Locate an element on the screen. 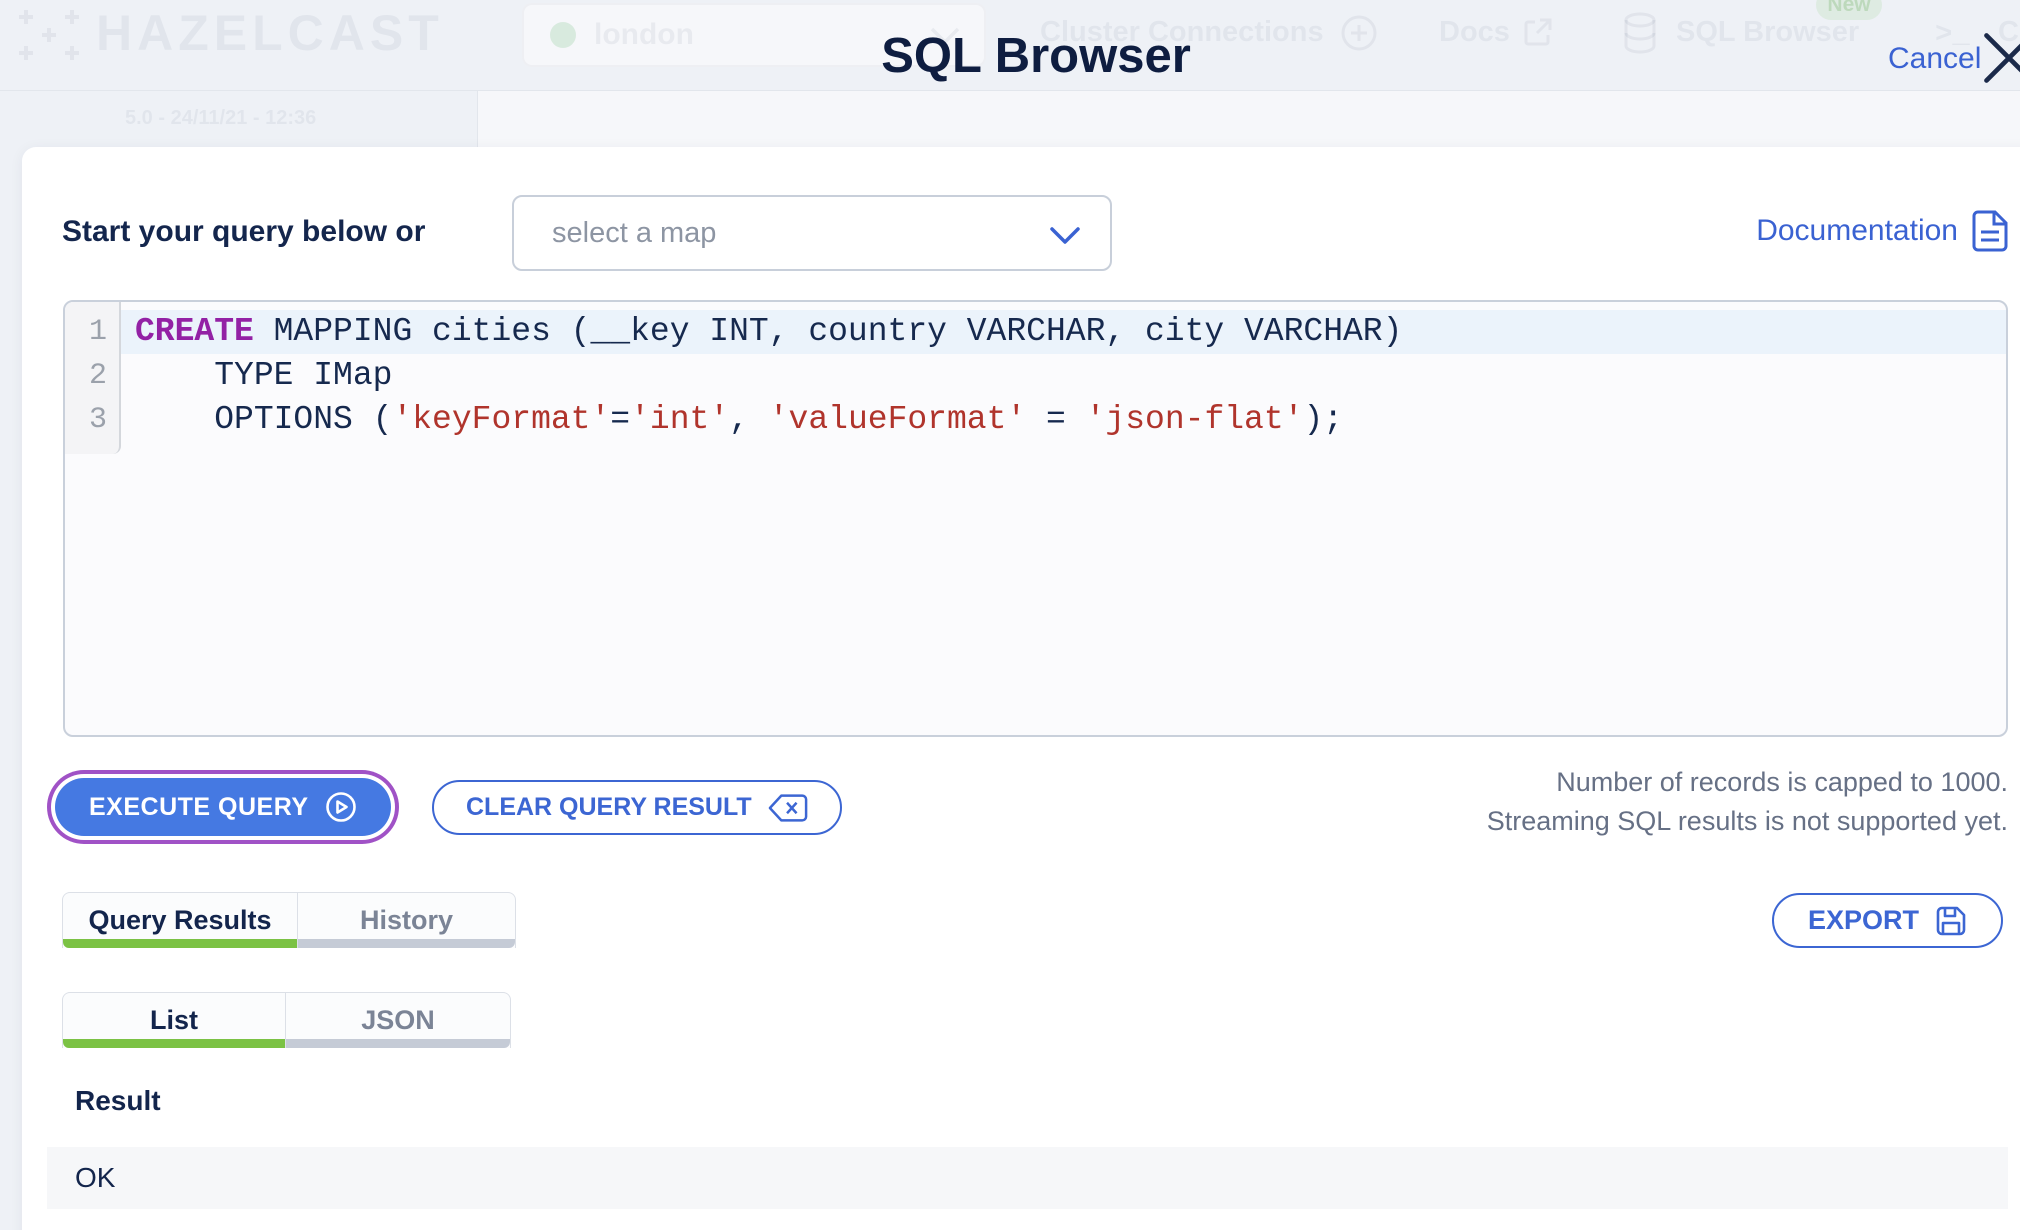  query-prompt-label: Start your query below or is located at coordinates (244, 231).